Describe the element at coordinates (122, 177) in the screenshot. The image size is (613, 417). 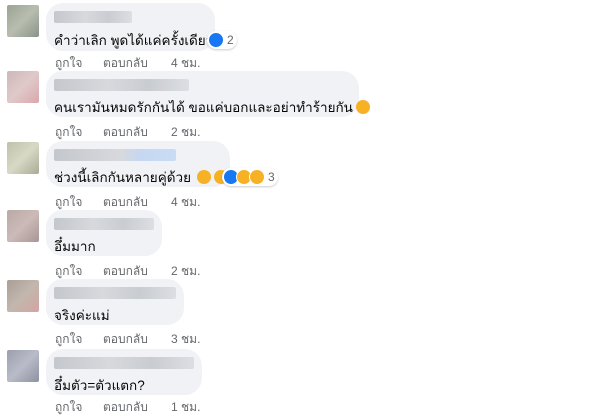
I see `comment-text-content: ช่วงนี้เลิกกันหลายคู่ด้วย` at that location.